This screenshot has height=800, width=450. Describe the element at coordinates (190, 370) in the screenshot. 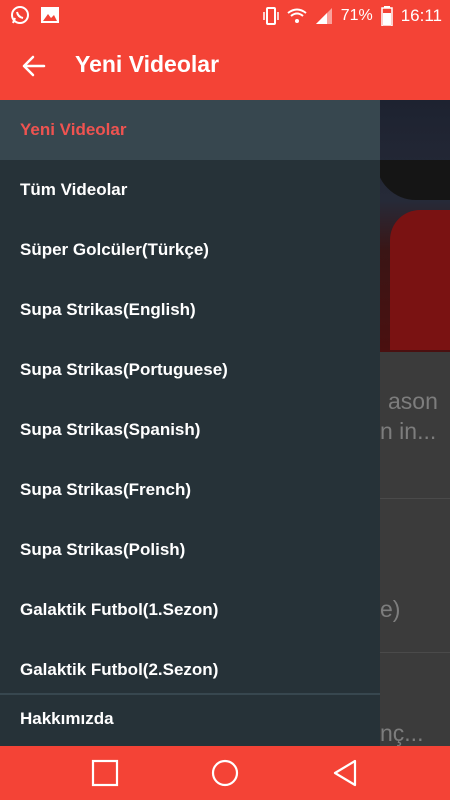

I see `drawer-item-supa-strikas-portuguese: Supa Strikas(Portuguese)` at that location.